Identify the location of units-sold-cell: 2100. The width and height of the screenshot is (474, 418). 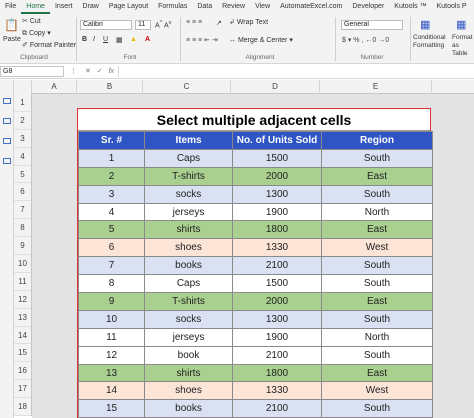
(277, 355).